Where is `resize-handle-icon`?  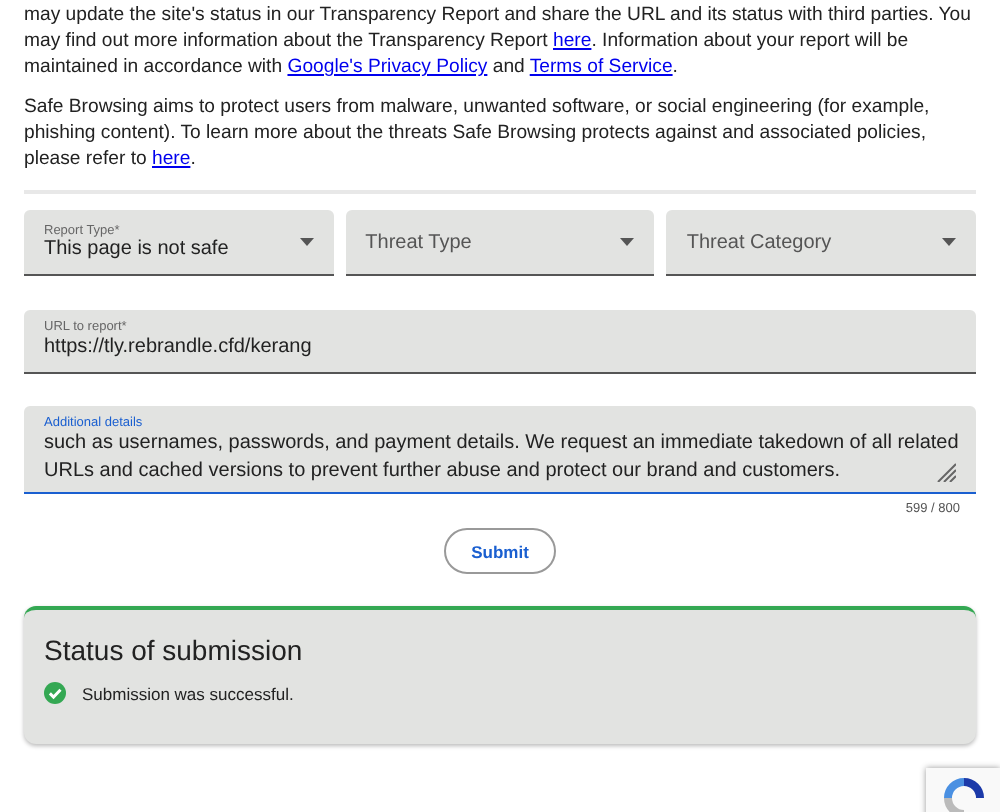
resize-handle-icon is located at coordinates (946, 472).